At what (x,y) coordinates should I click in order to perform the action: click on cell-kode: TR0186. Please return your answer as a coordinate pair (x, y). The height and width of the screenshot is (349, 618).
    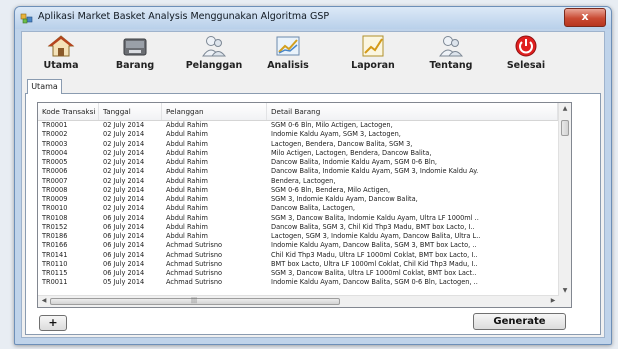
    Looking at the image, I should click on (55, 236).